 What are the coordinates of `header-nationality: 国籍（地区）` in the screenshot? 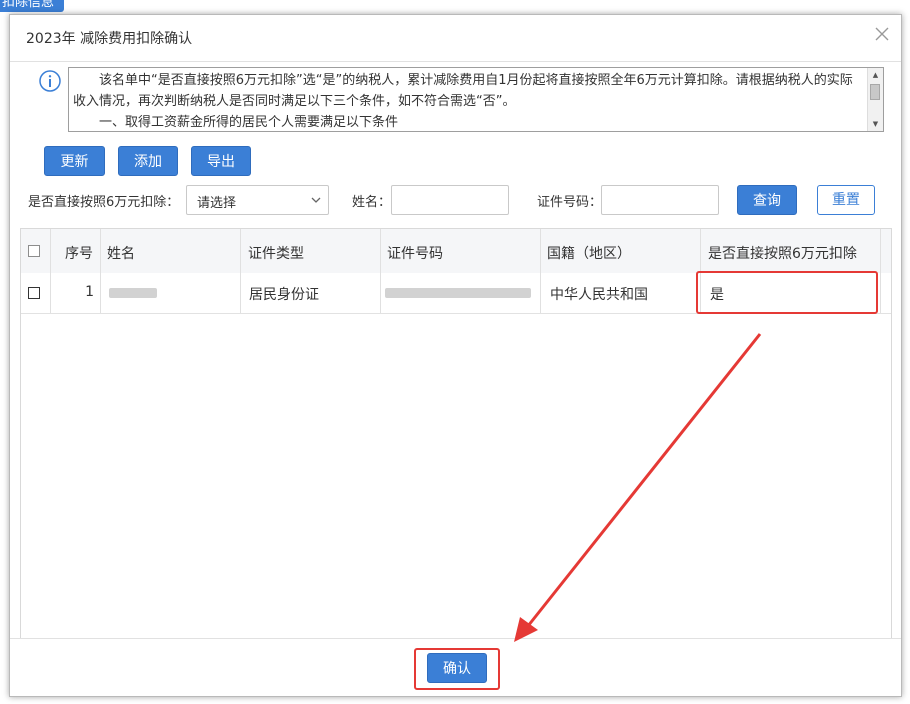 It's located at (621, 251).